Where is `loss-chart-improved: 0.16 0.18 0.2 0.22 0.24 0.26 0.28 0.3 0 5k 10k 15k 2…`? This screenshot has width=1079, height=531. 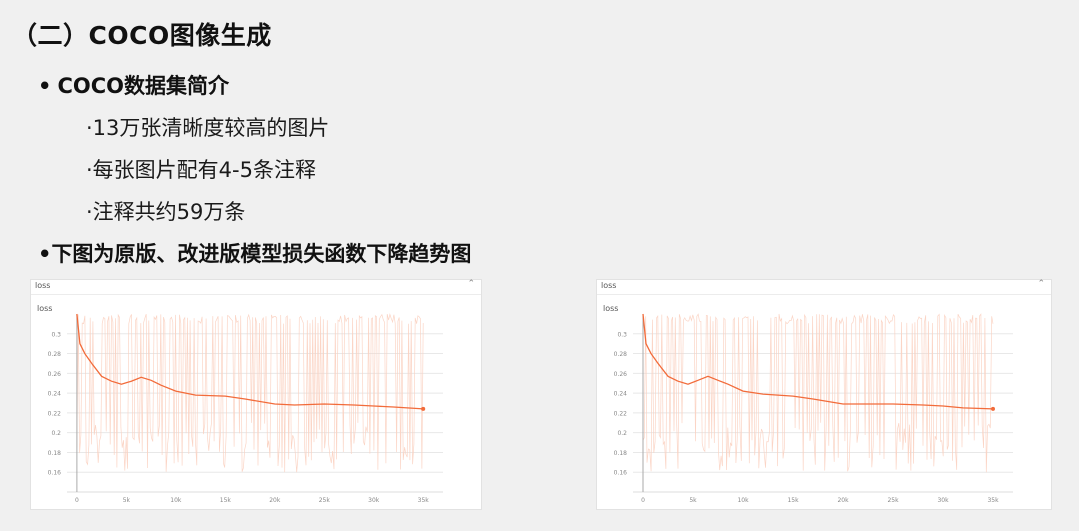
loss-chart-improved: 0.16 0.18 0.2 0.22 0.24 0.26 0.28 0.3 0 5k 10k 15k 2… is located at coordinates (813, 408).